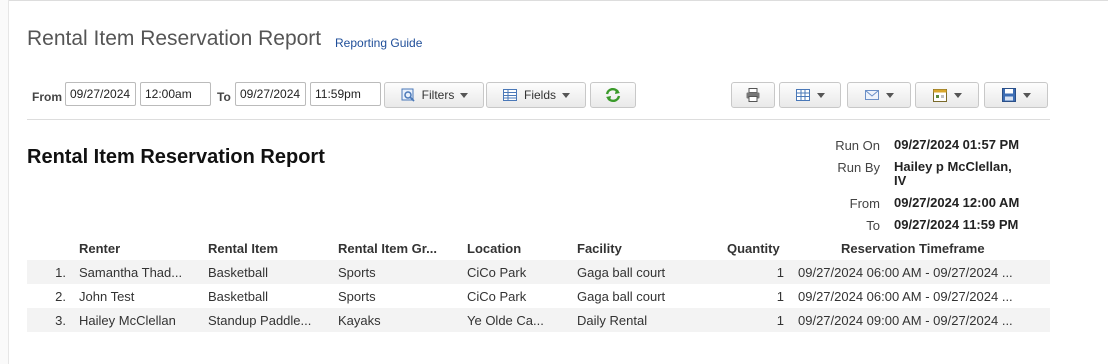  What do you see at coordinates (359, 320) in the screenshot?
I see `rental-item-group-cell: Kayaks` at bounding box center [359, 320].